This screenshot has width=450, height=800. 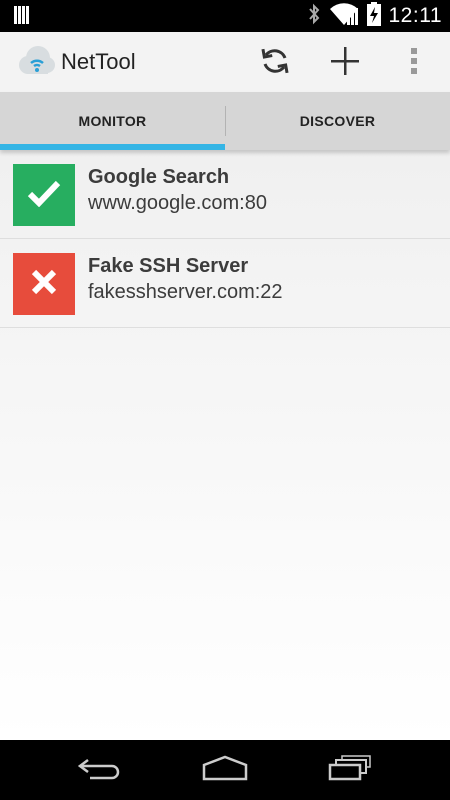 I want to click on tab-discover-label: DISCOVER, so click(x=337, y=121).